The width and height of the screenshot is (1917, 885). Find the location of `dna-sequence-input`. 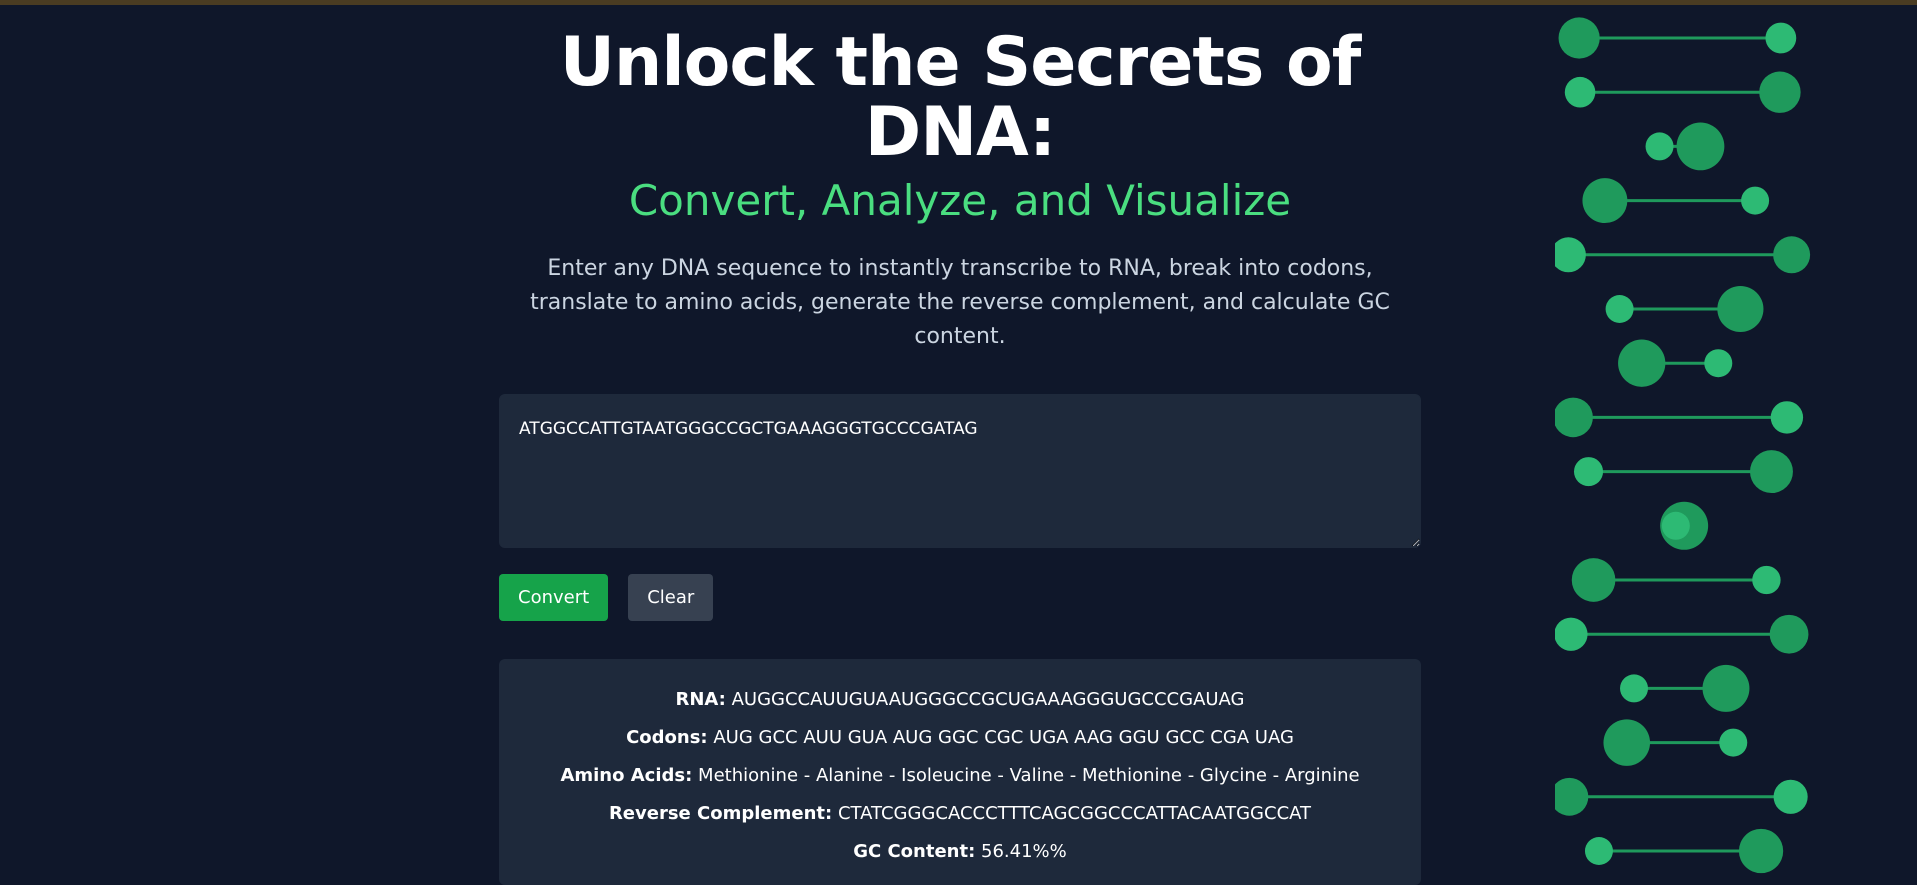

dna-sequence-input is located at coordinates (960, 471).